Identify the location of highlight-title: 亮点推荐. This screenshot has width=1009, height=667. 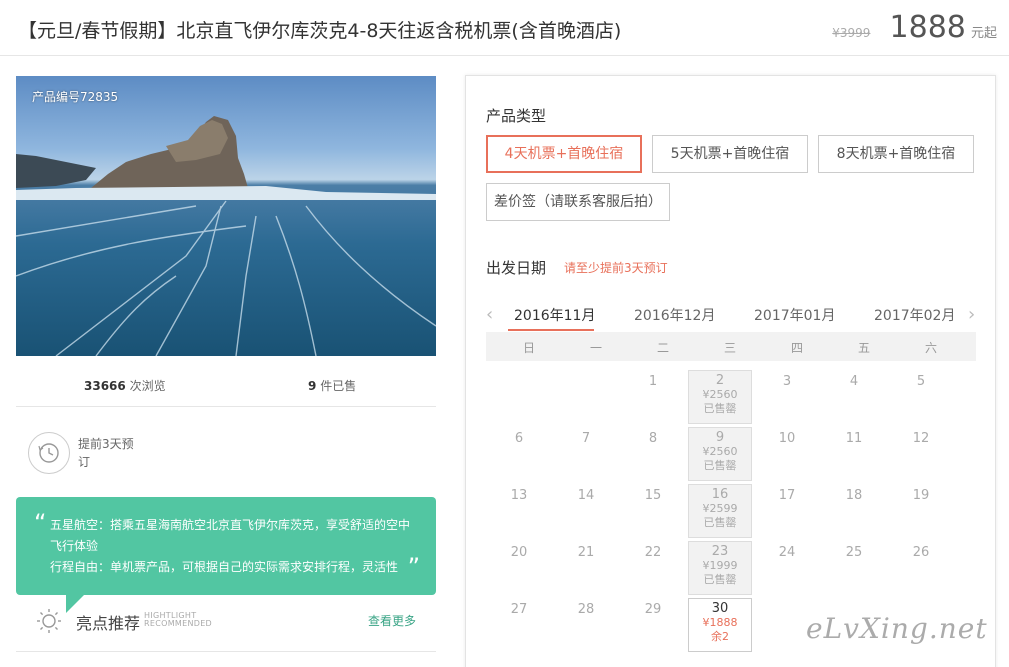
(108, 623).